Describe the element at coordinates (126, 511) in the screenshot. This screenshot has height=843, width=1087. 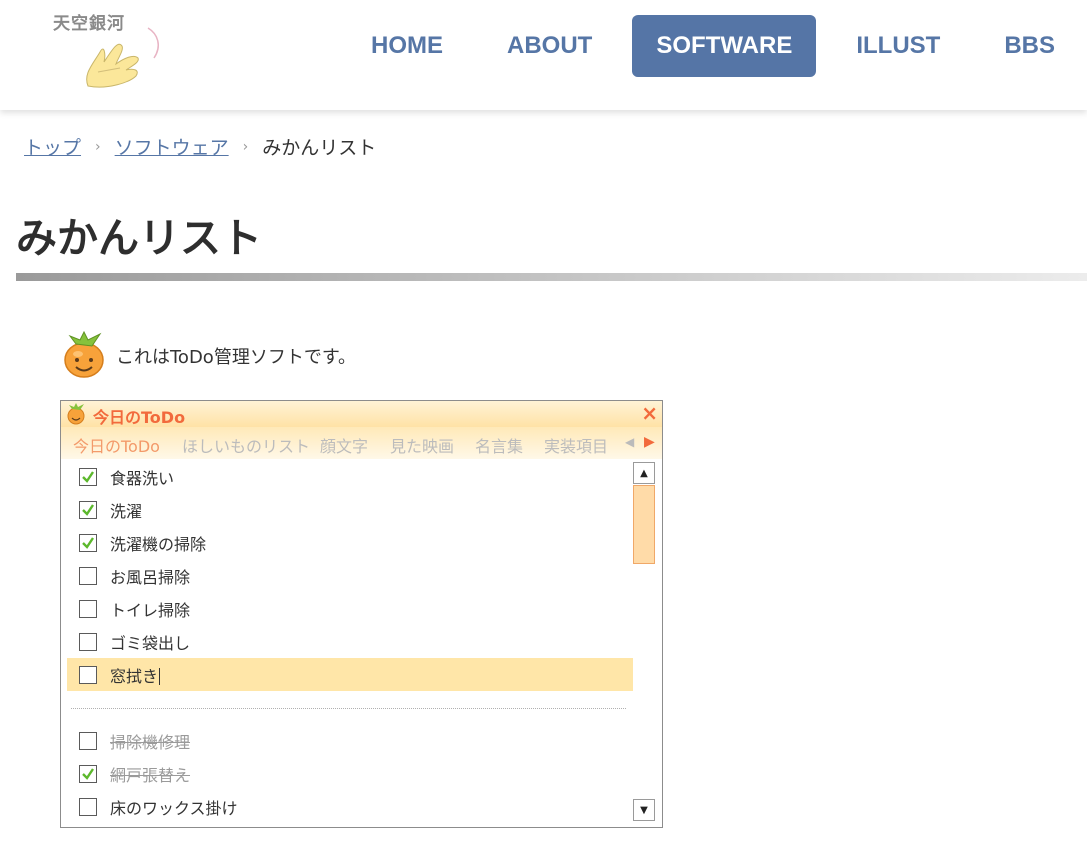
I see `todo-label: 洗濯` at that location.